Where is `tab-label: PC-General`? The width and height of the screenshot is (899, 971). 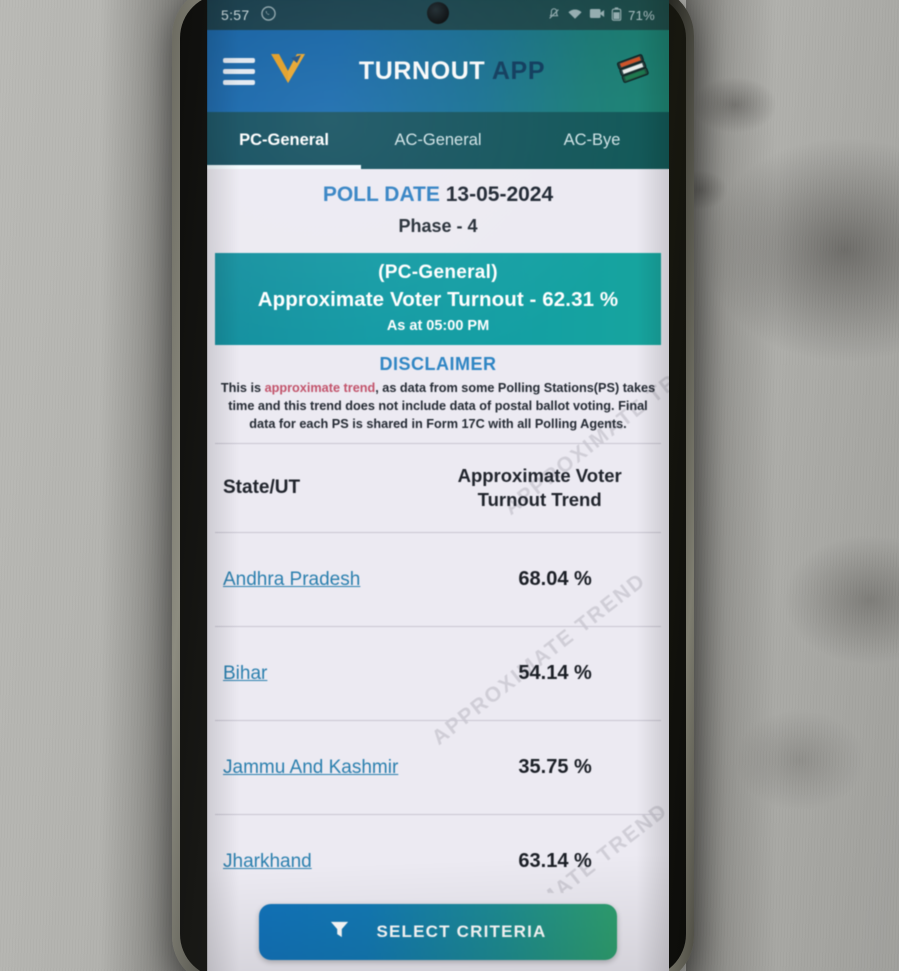
tab-label: PC-General is located at coordinates (284, 140).